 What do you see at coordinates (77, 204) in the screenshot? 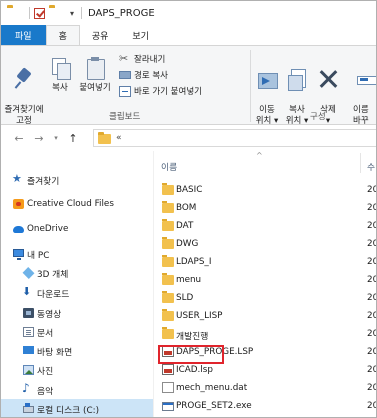
I see `nav-item-creative-cloud: Creative Cloud Files` at bounding box center [77, 204].